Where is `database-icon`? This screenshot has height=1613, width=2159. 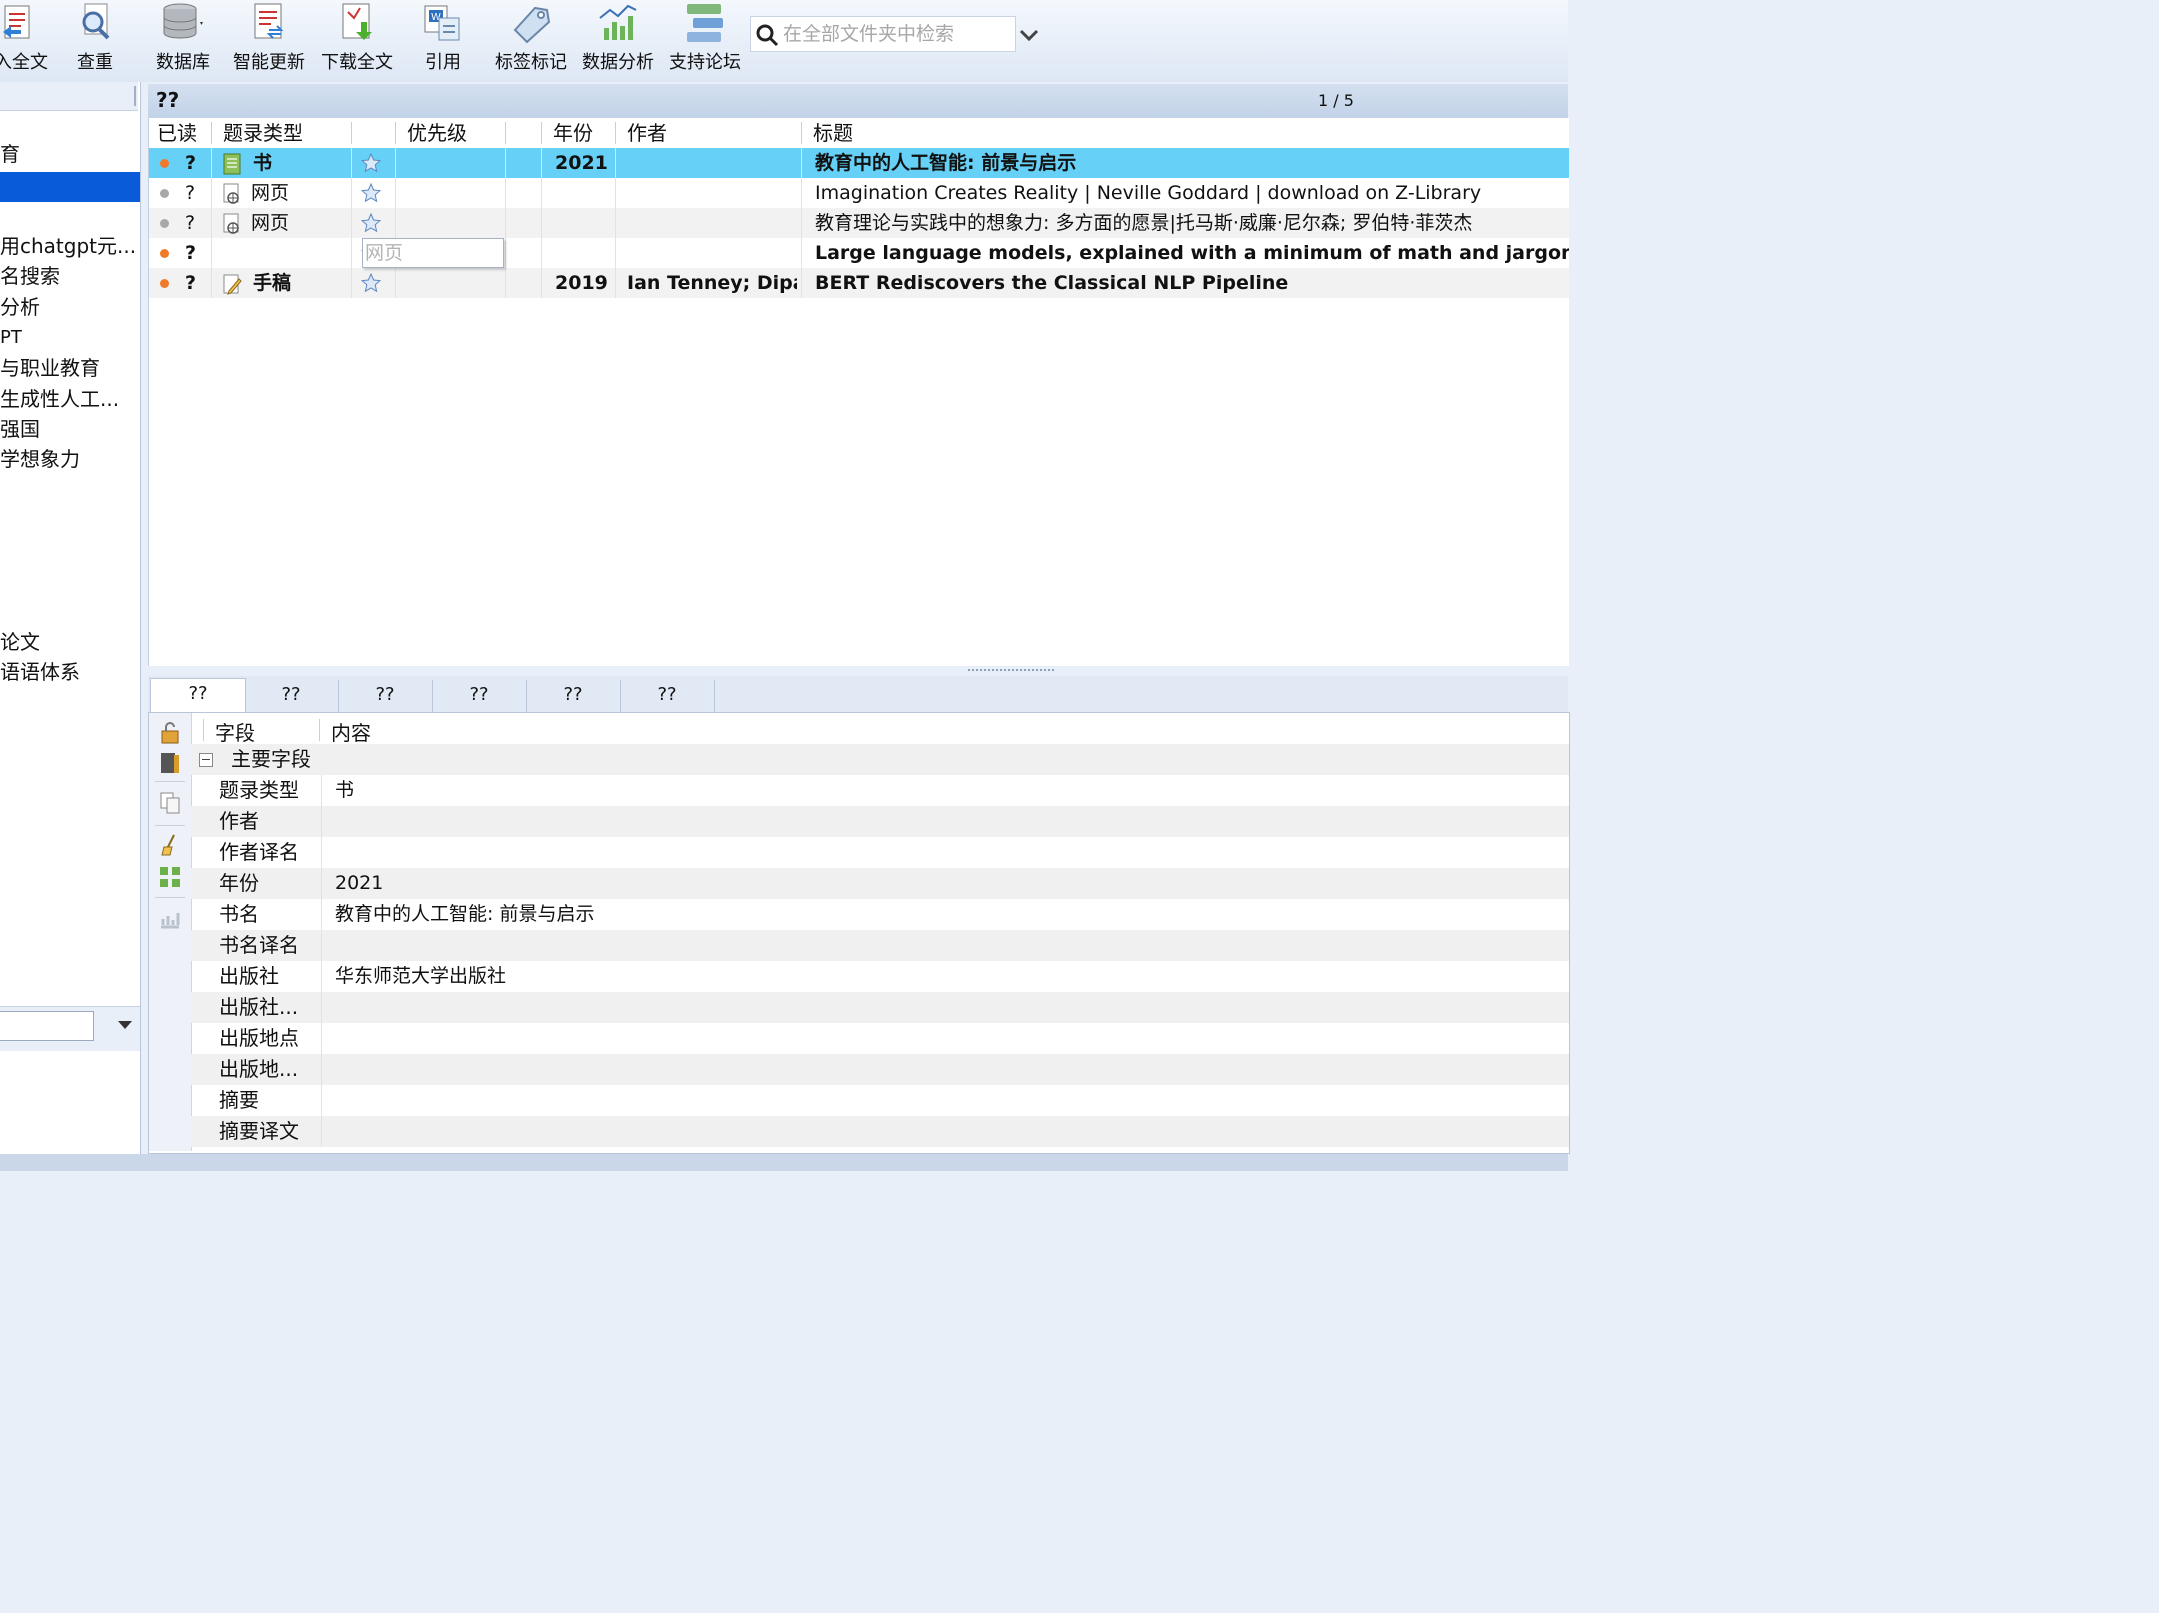
database-icon is located at coordinates (183, 21).